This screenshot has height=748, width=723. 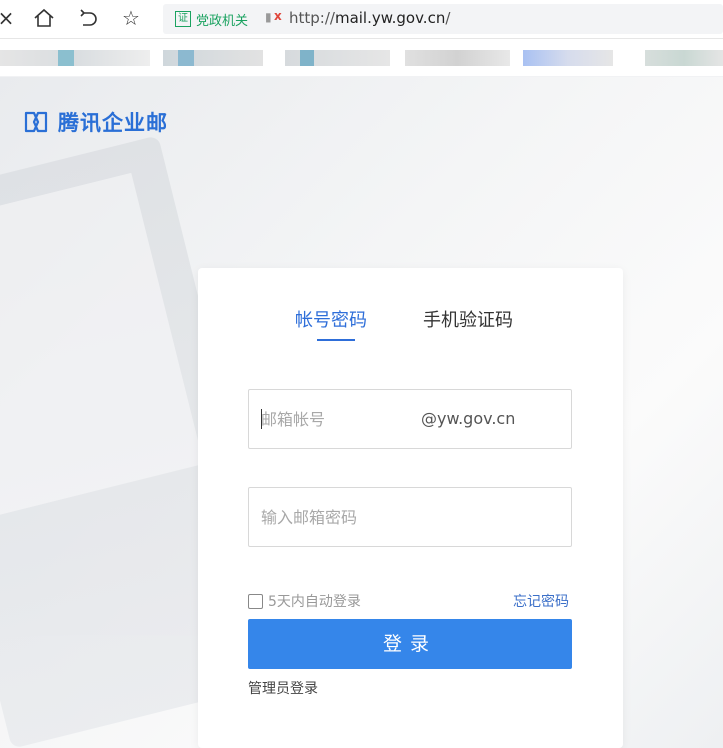 I want to click on star-icon: ☆, so click(x=131, y=18).